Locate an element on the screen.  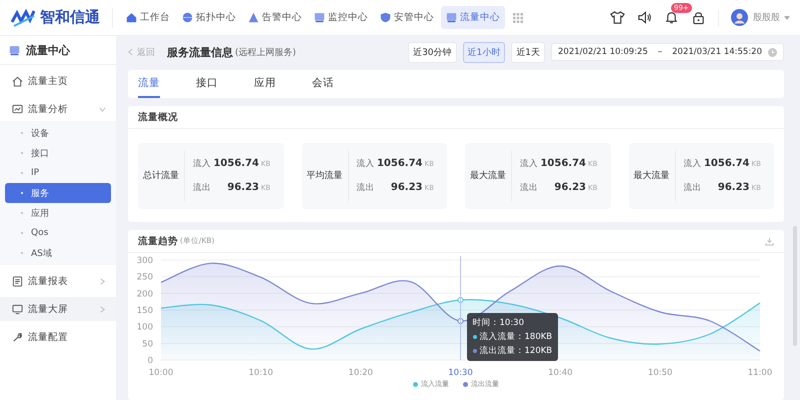
y-axis-label: 200 is located at coordinates (144, 294).